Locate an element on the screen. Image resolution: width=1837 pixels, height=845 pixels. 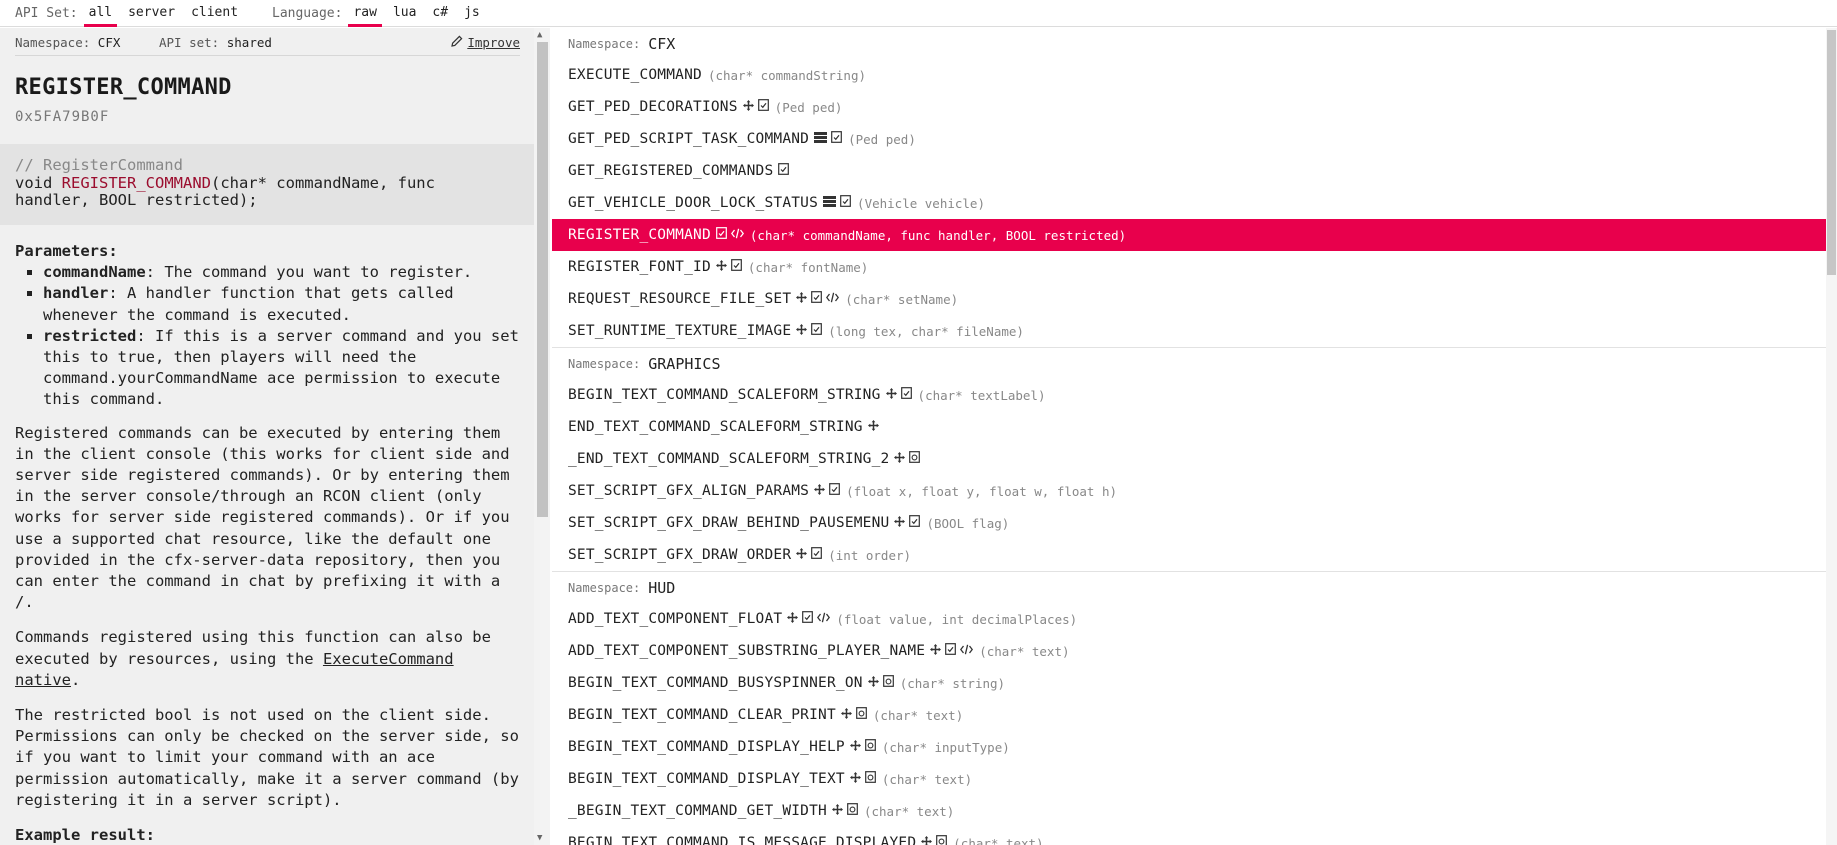
parameter-desc: : The command you want to register. is located at coordinates (309, 272).